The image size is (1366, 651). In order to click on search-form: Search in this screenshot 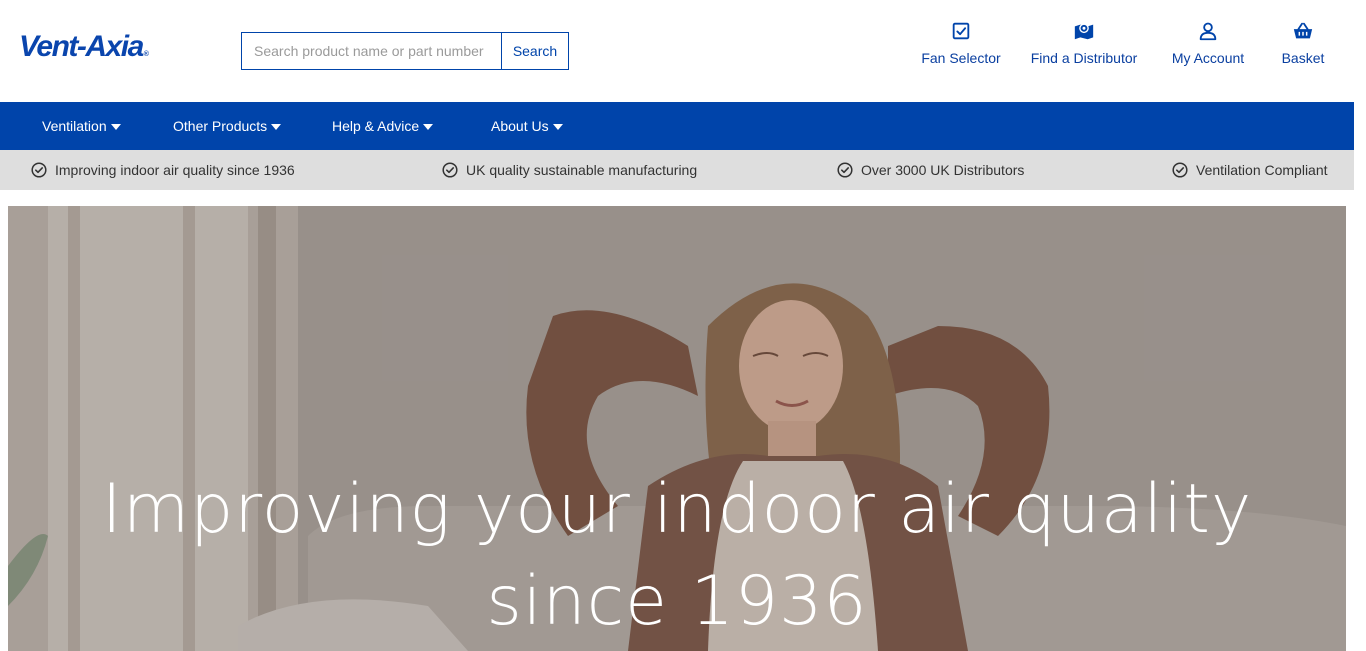, I will do `click(405, 51)`.